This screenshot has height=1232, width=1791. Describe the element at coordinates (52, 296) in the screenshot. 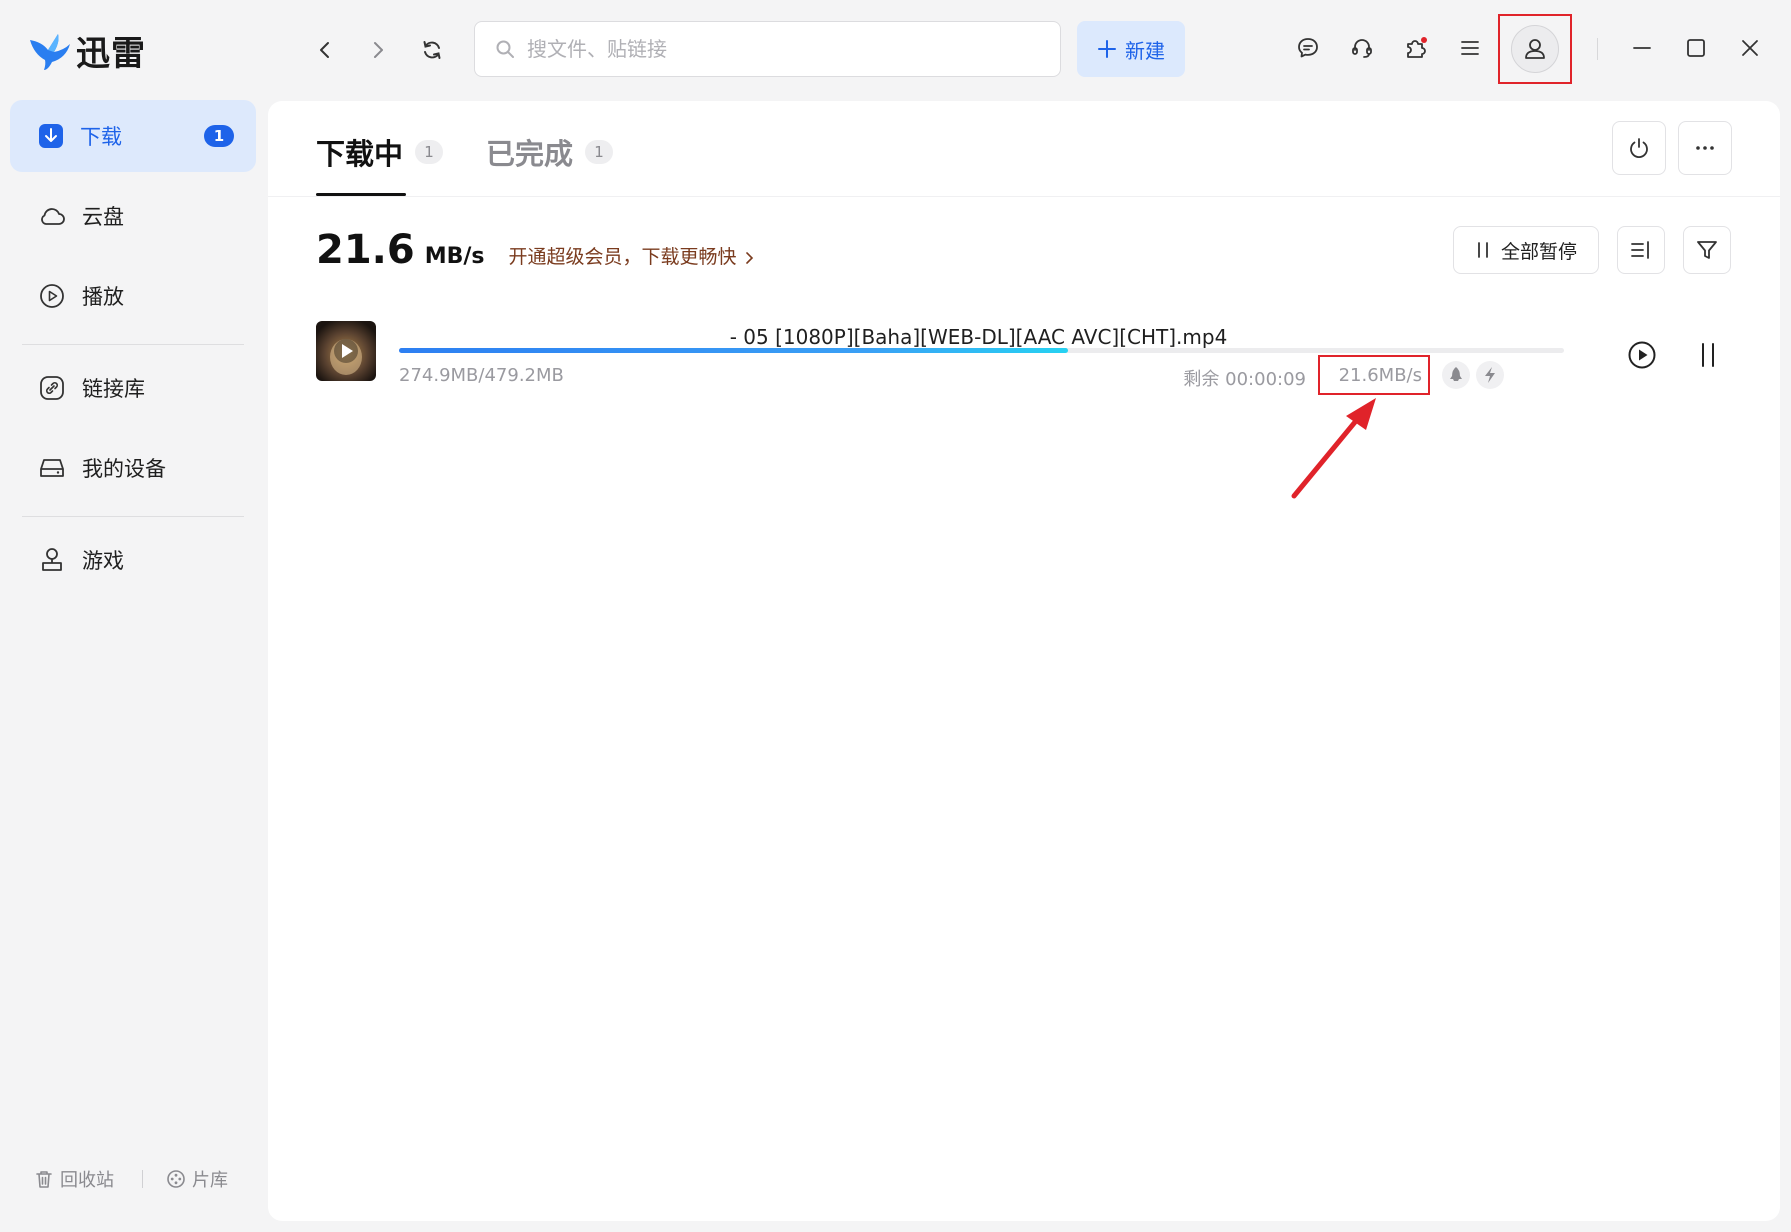

I see `play-icon` at that location.